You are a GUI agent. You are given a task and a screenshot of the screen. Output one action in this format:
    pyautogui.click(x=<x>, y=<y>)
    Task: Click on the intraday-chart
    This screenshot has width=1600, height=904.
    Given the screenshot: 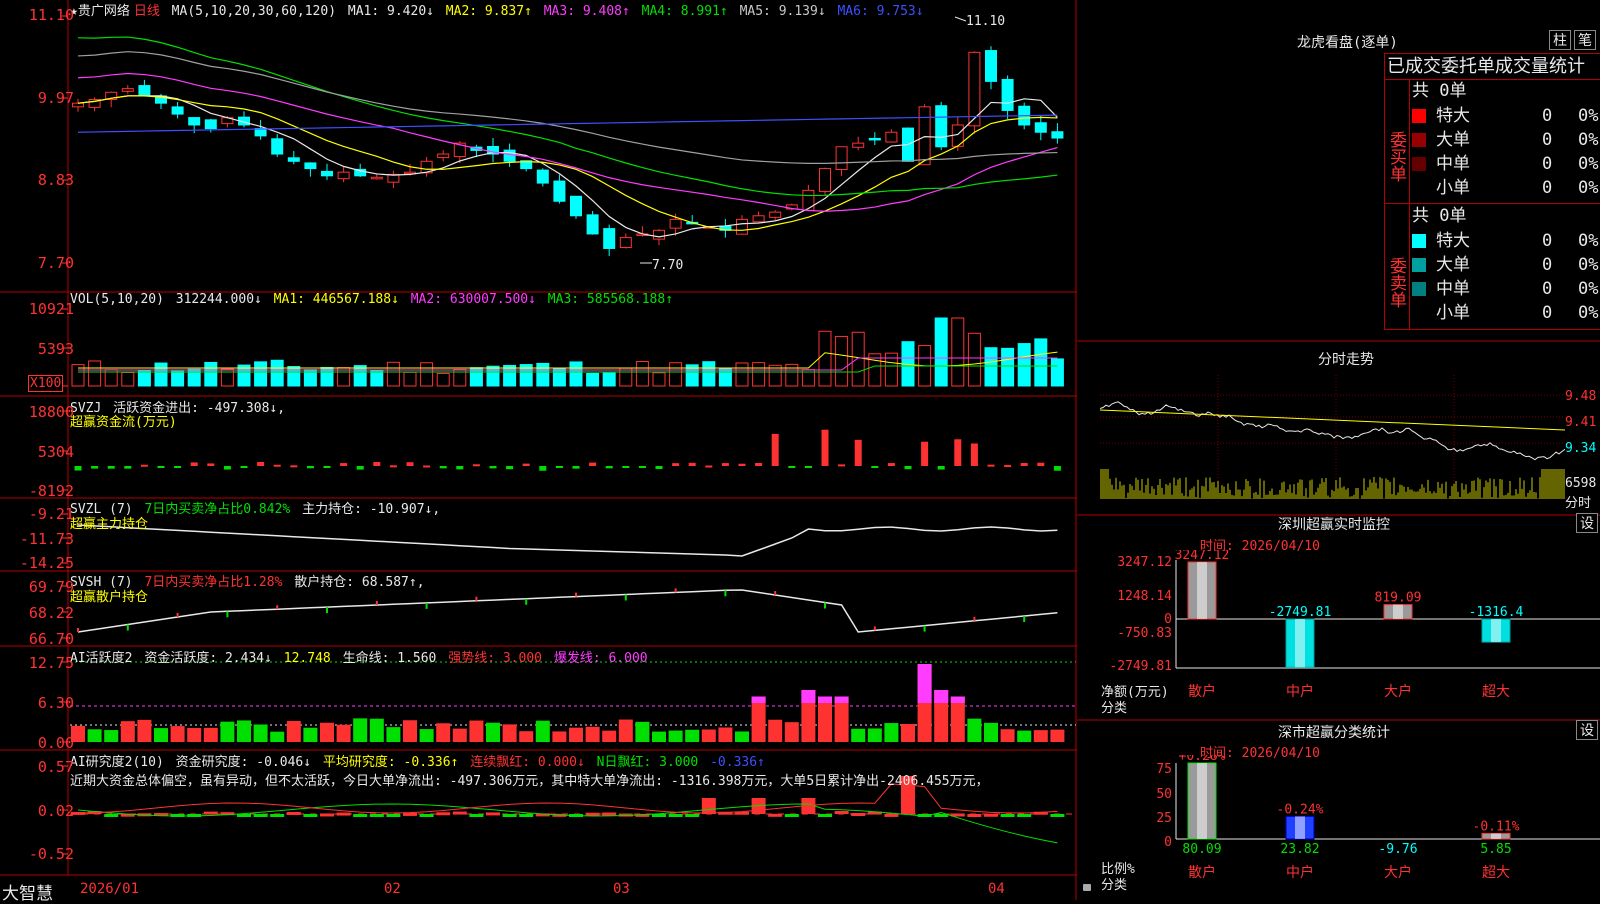 What is the action you would take?
    pyautogui.click(x=1350, y=440)
    